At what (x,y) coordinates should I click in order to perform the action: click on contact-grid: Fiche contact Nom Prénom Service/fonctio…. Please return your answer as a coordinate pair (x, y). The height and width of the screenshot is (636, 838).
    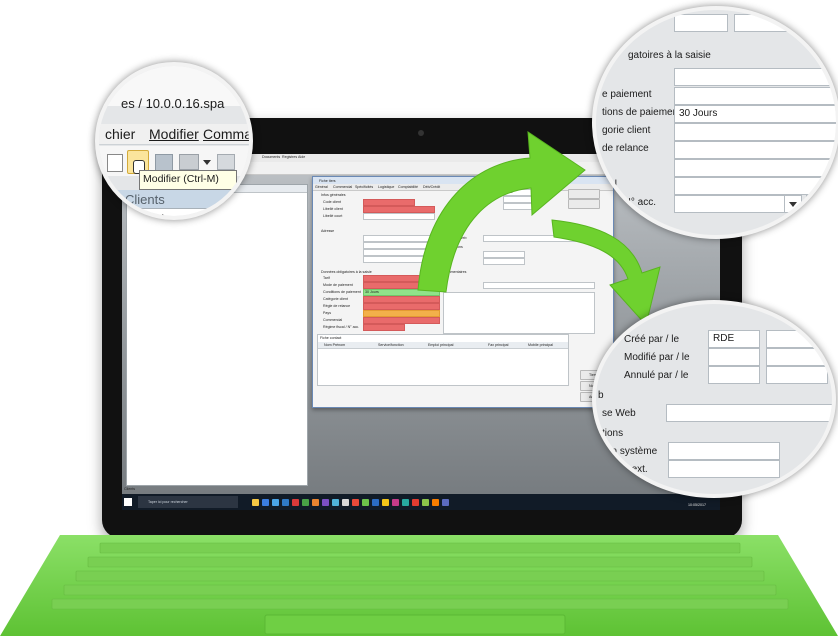
    Looking at the image, I should click on (443, 360).